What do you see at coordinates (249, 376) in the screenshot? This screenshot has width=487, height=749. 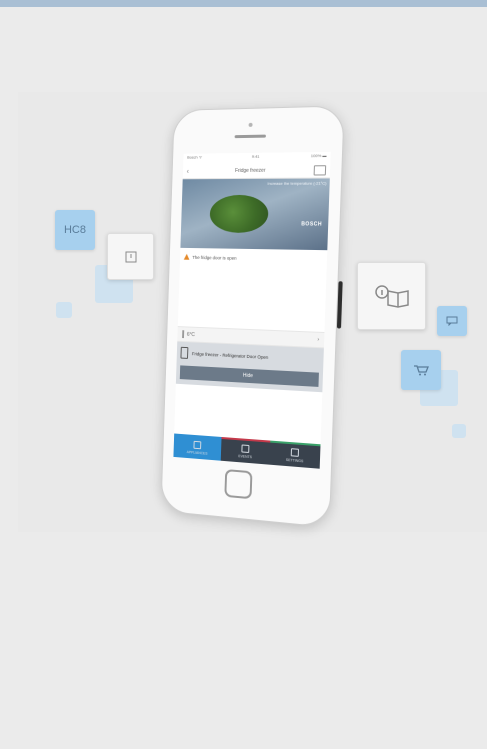 I see `hide-button: Hide` at bounding box center [249, 376].